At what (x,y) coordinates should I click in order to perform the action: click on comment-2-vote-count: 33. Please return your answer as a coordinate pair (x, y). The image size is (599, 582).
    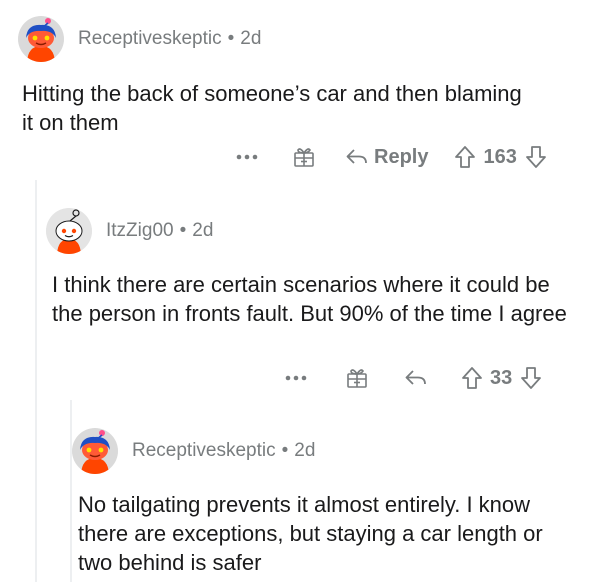
    Looking at the image, I should click on (501, 377).